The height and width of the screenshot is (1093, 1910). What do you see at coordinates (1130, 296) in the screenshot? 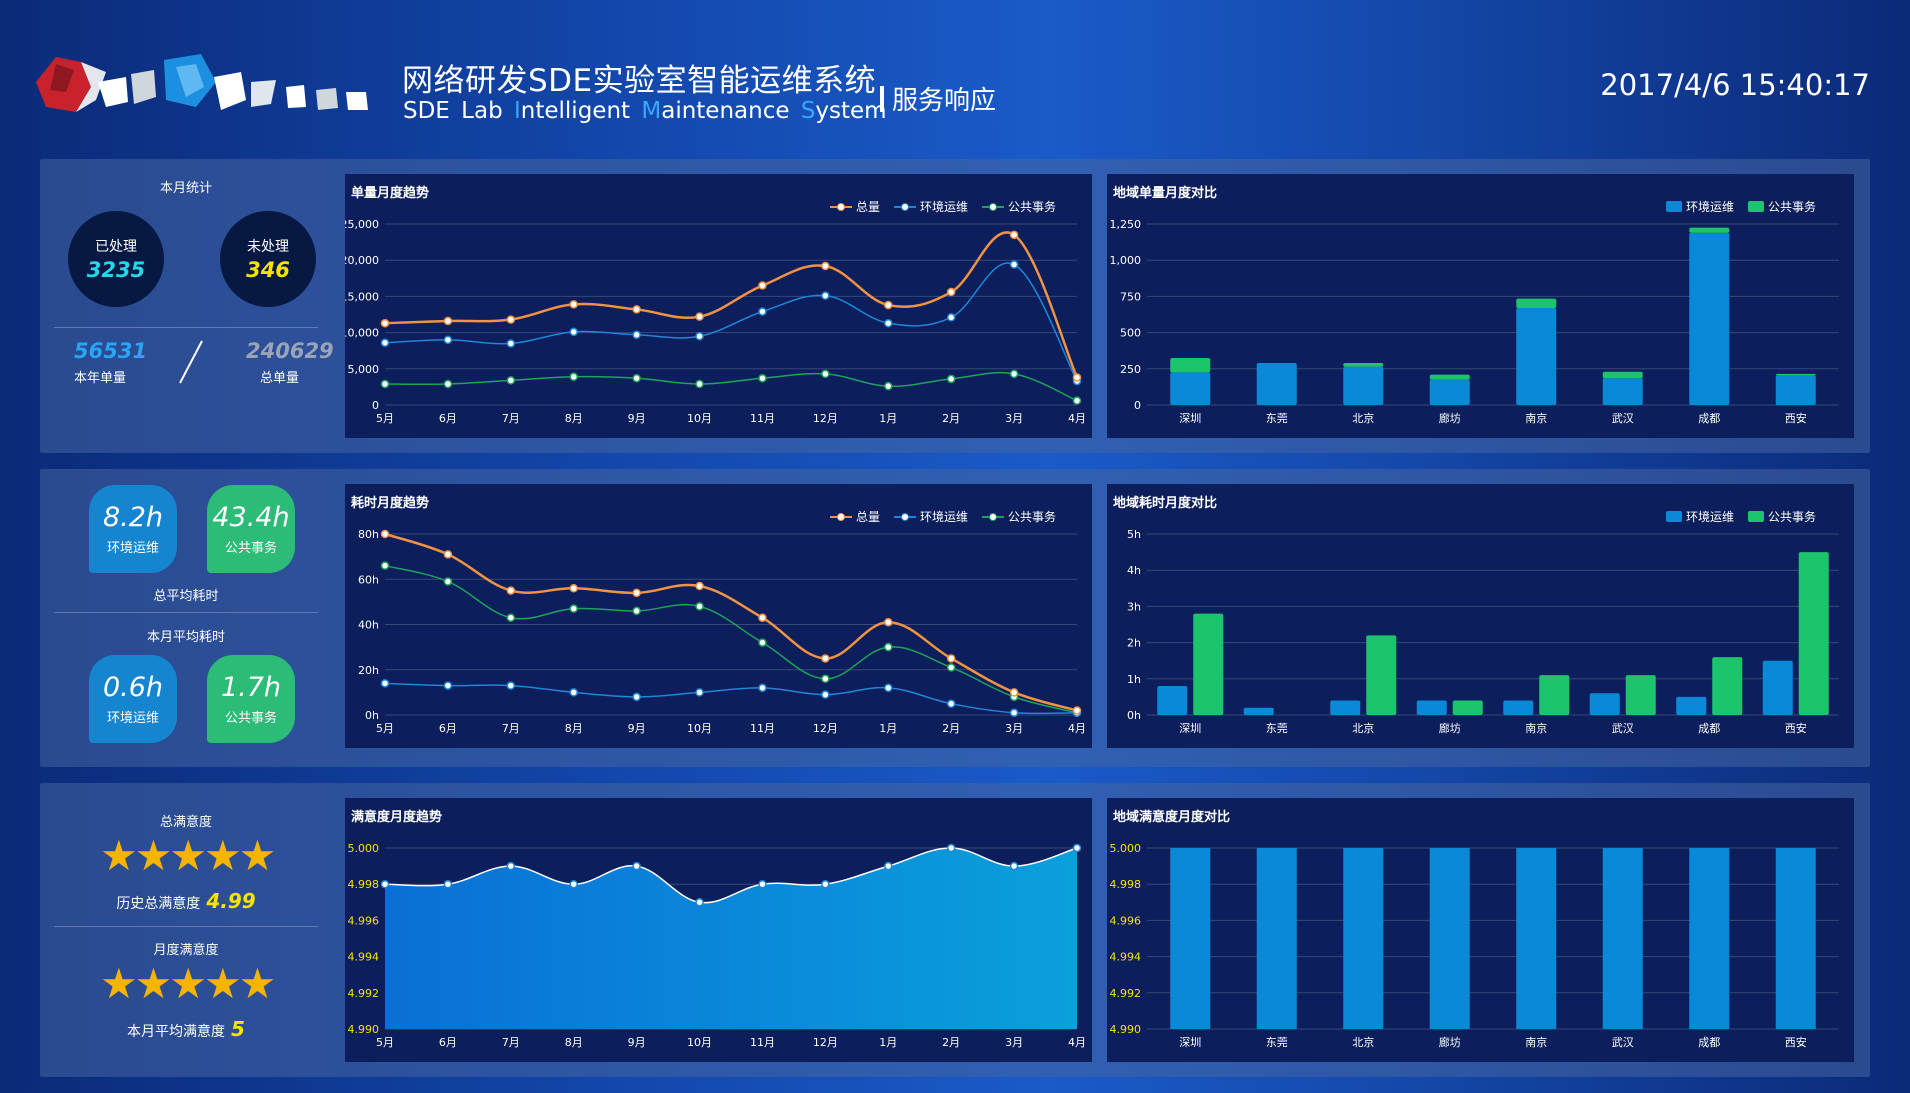
I see `y-tick-label: 750` at bounding box center [1130, 296].